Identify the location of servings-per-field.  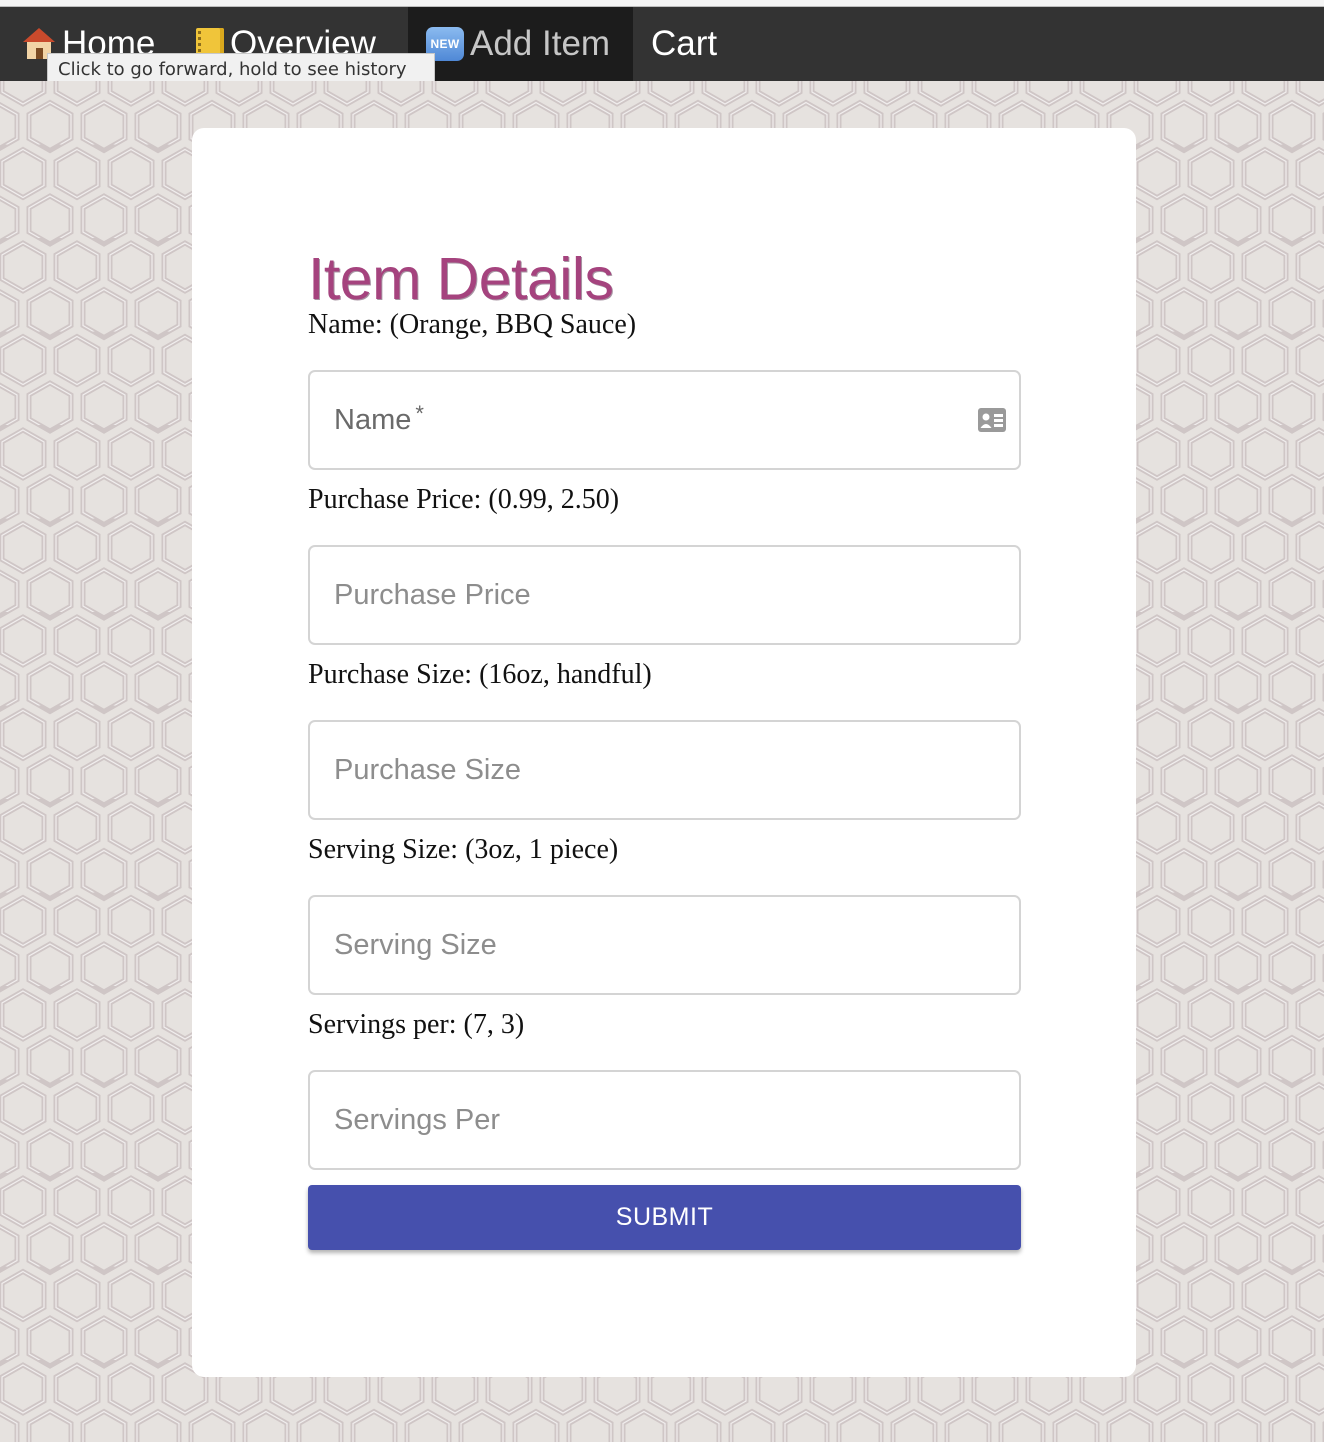
(664, 1120).